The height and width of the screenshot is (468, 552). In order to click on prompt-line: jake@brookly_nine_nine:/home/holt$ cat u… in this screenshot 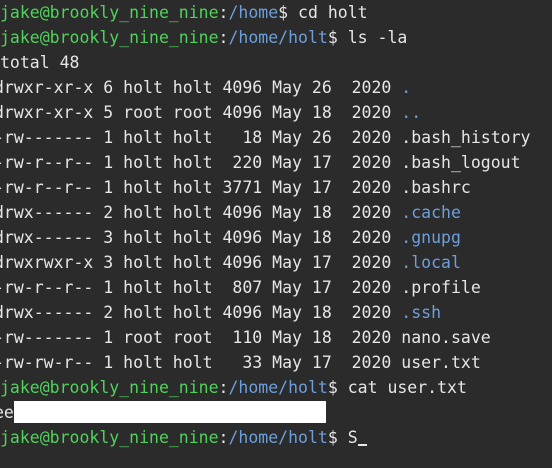, I will do `click(276, 387)`.